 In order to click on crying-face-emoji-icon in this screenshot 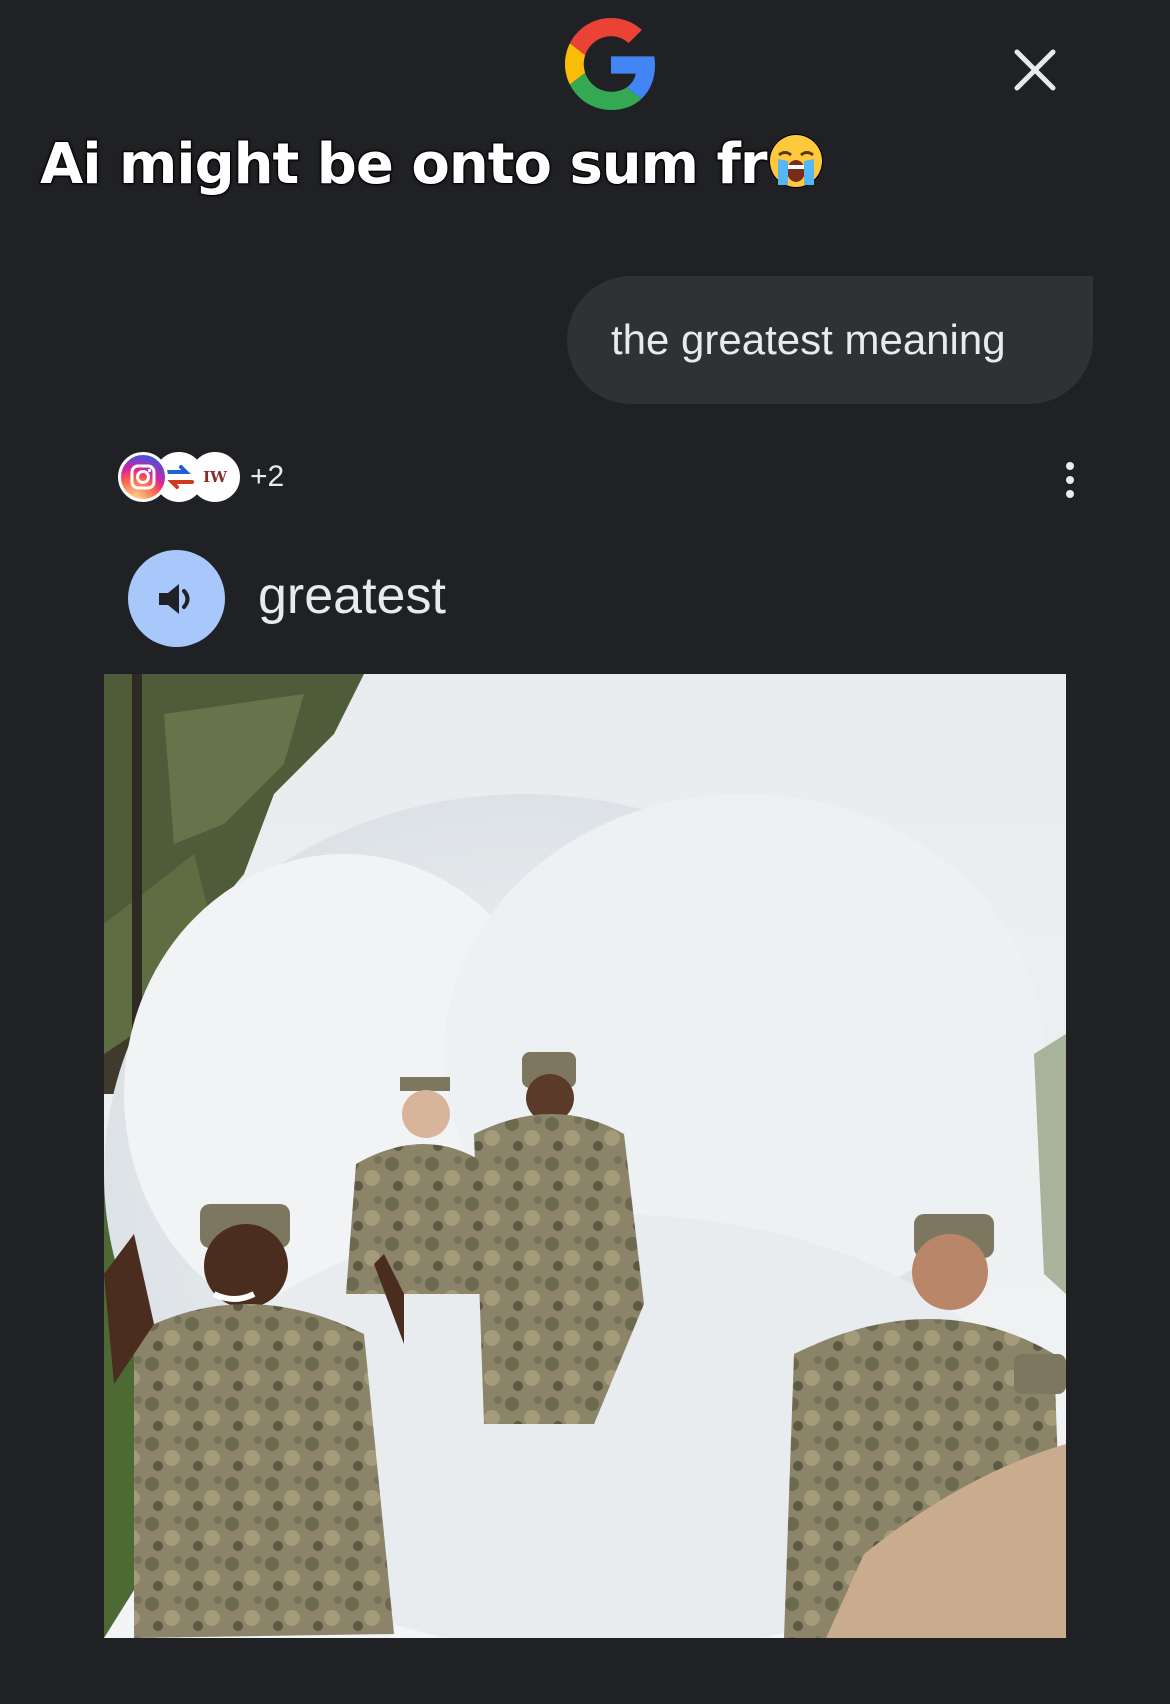, I will do `click(796, 168)`.